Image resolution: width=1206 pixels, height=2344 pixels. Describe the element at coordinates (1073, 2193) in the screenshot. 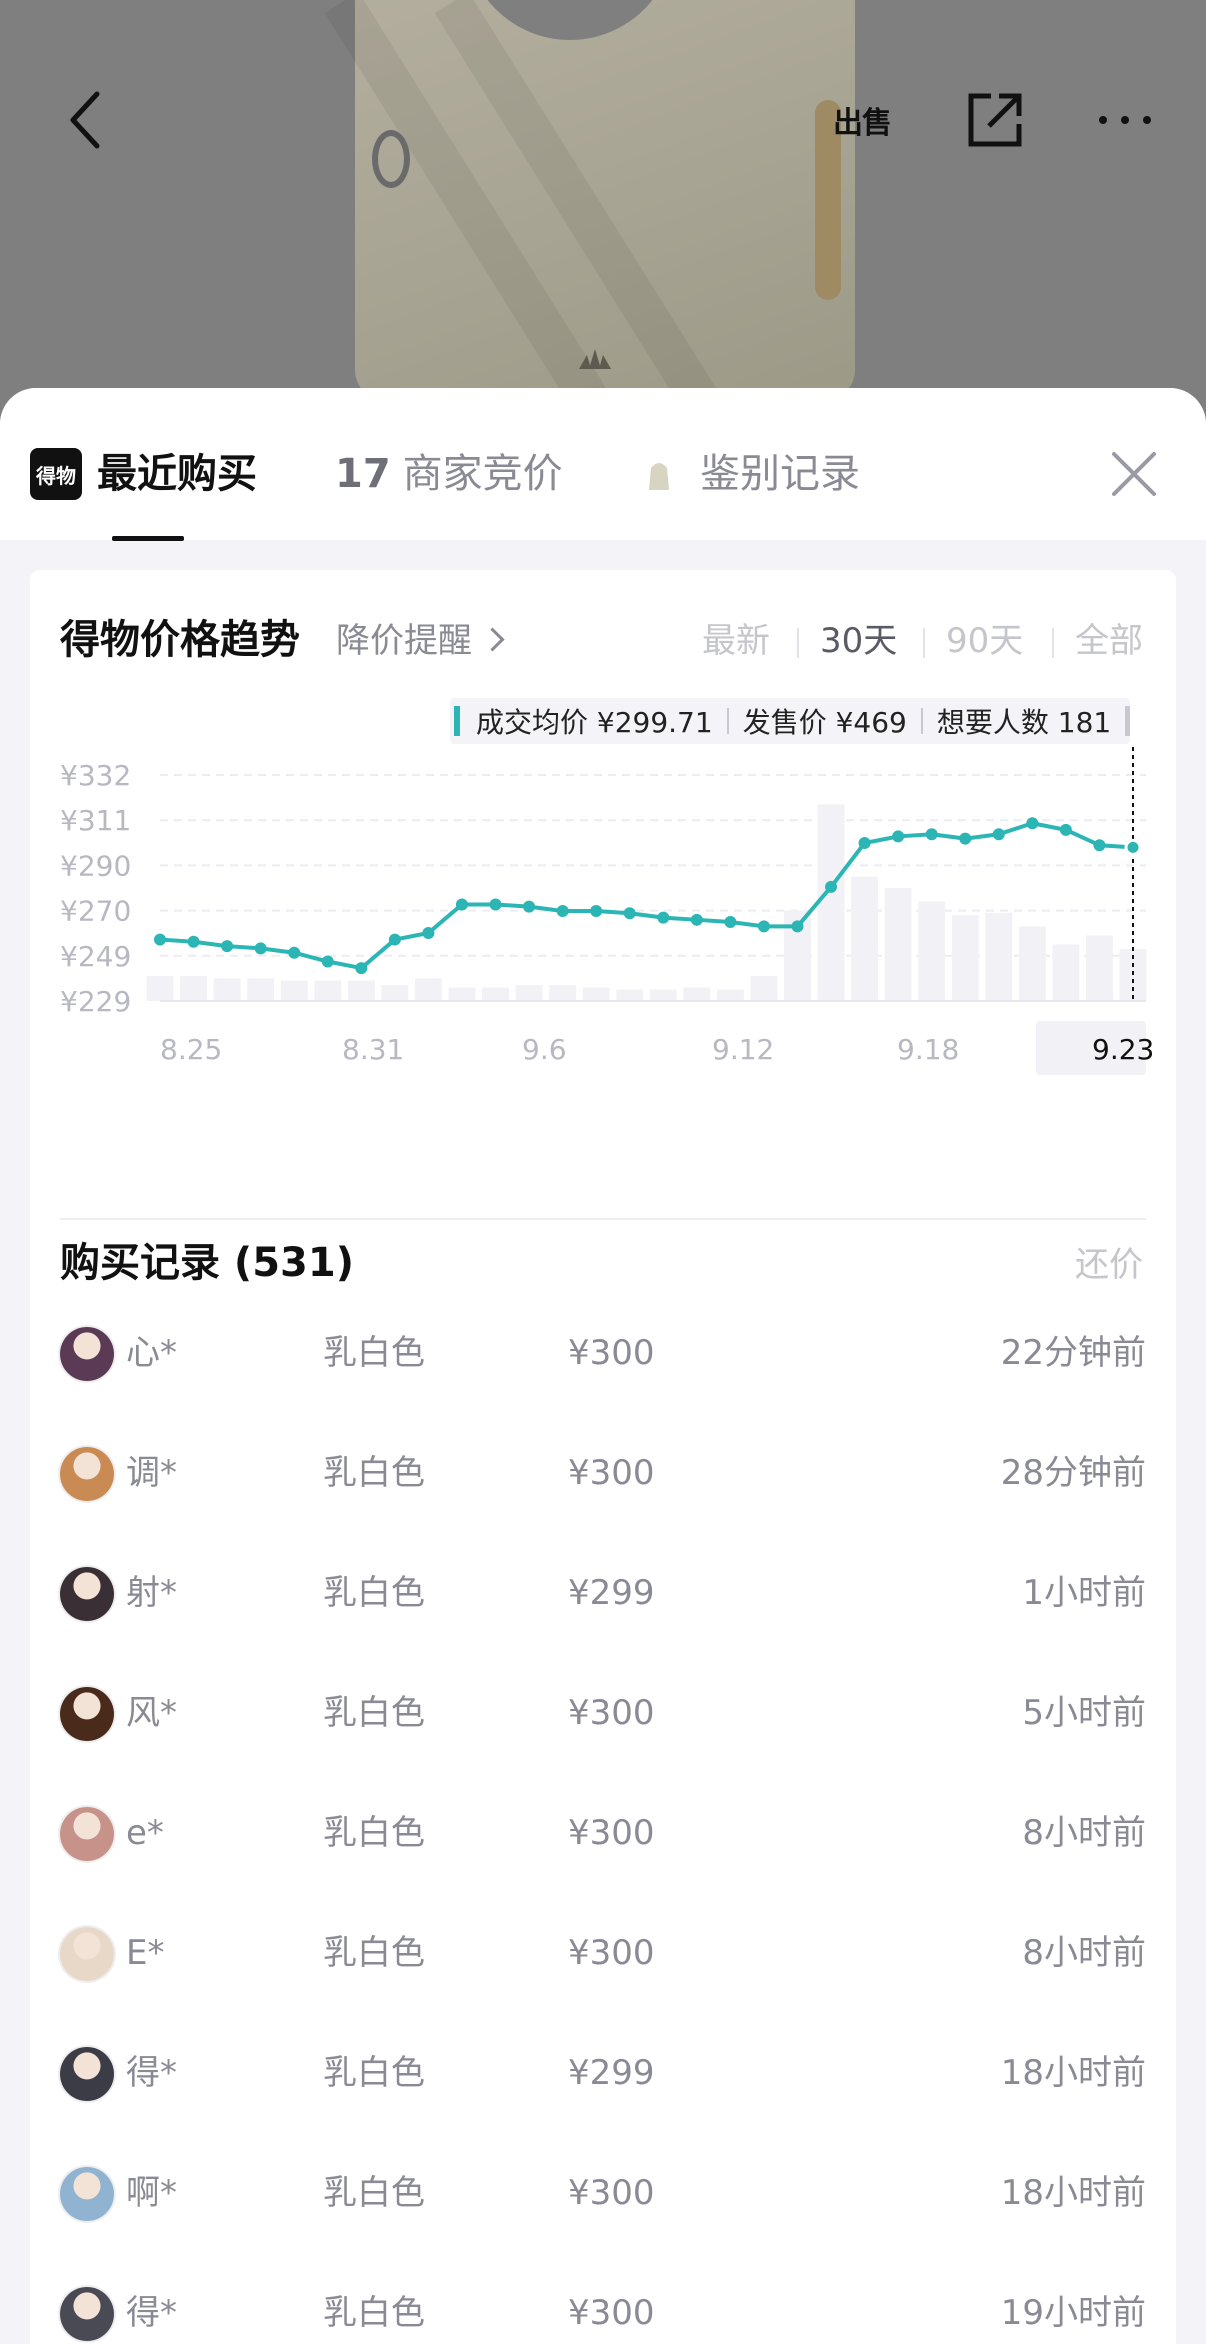

I see `purchase-time: 18小时前` at that location.